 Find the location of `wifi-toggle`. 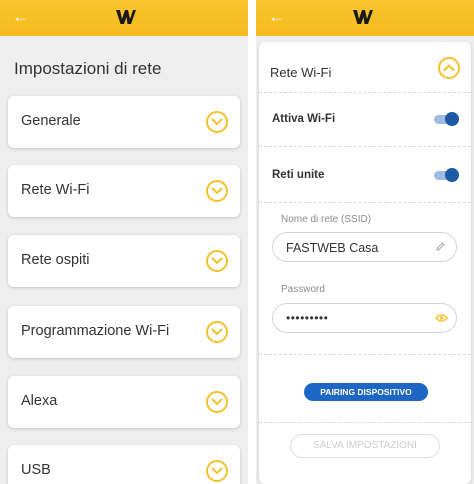

wifi-toggle is located at coordinates (446, 119).